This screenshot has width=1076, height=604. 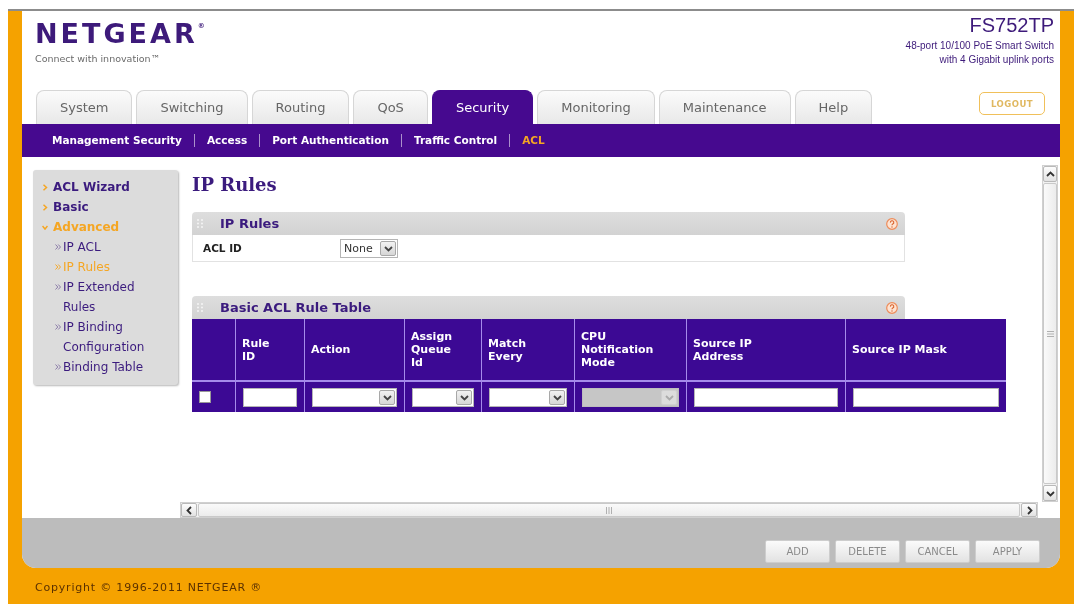 What do you see at coordinates (630, 350) in the screenshot?
I see `column-header: CPU Notification Mode` at bounding box center [630, 350].